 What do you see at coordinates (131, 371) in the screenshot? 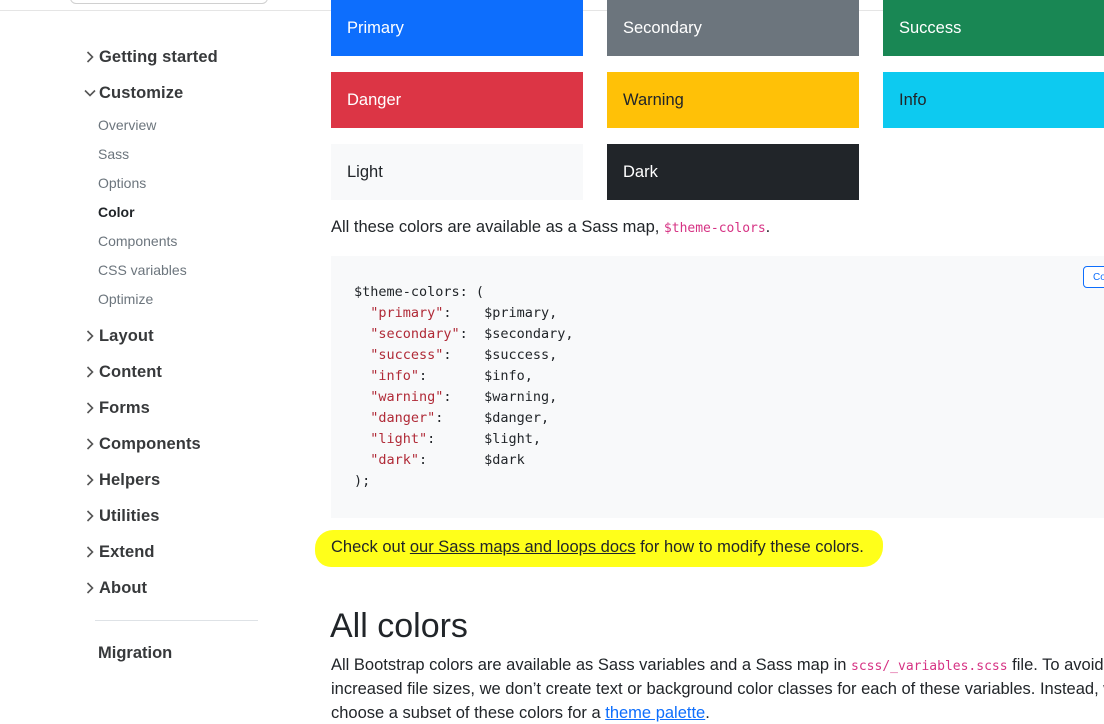
I see `sidebar-group-label: Content` at bounding box center [131, 371].